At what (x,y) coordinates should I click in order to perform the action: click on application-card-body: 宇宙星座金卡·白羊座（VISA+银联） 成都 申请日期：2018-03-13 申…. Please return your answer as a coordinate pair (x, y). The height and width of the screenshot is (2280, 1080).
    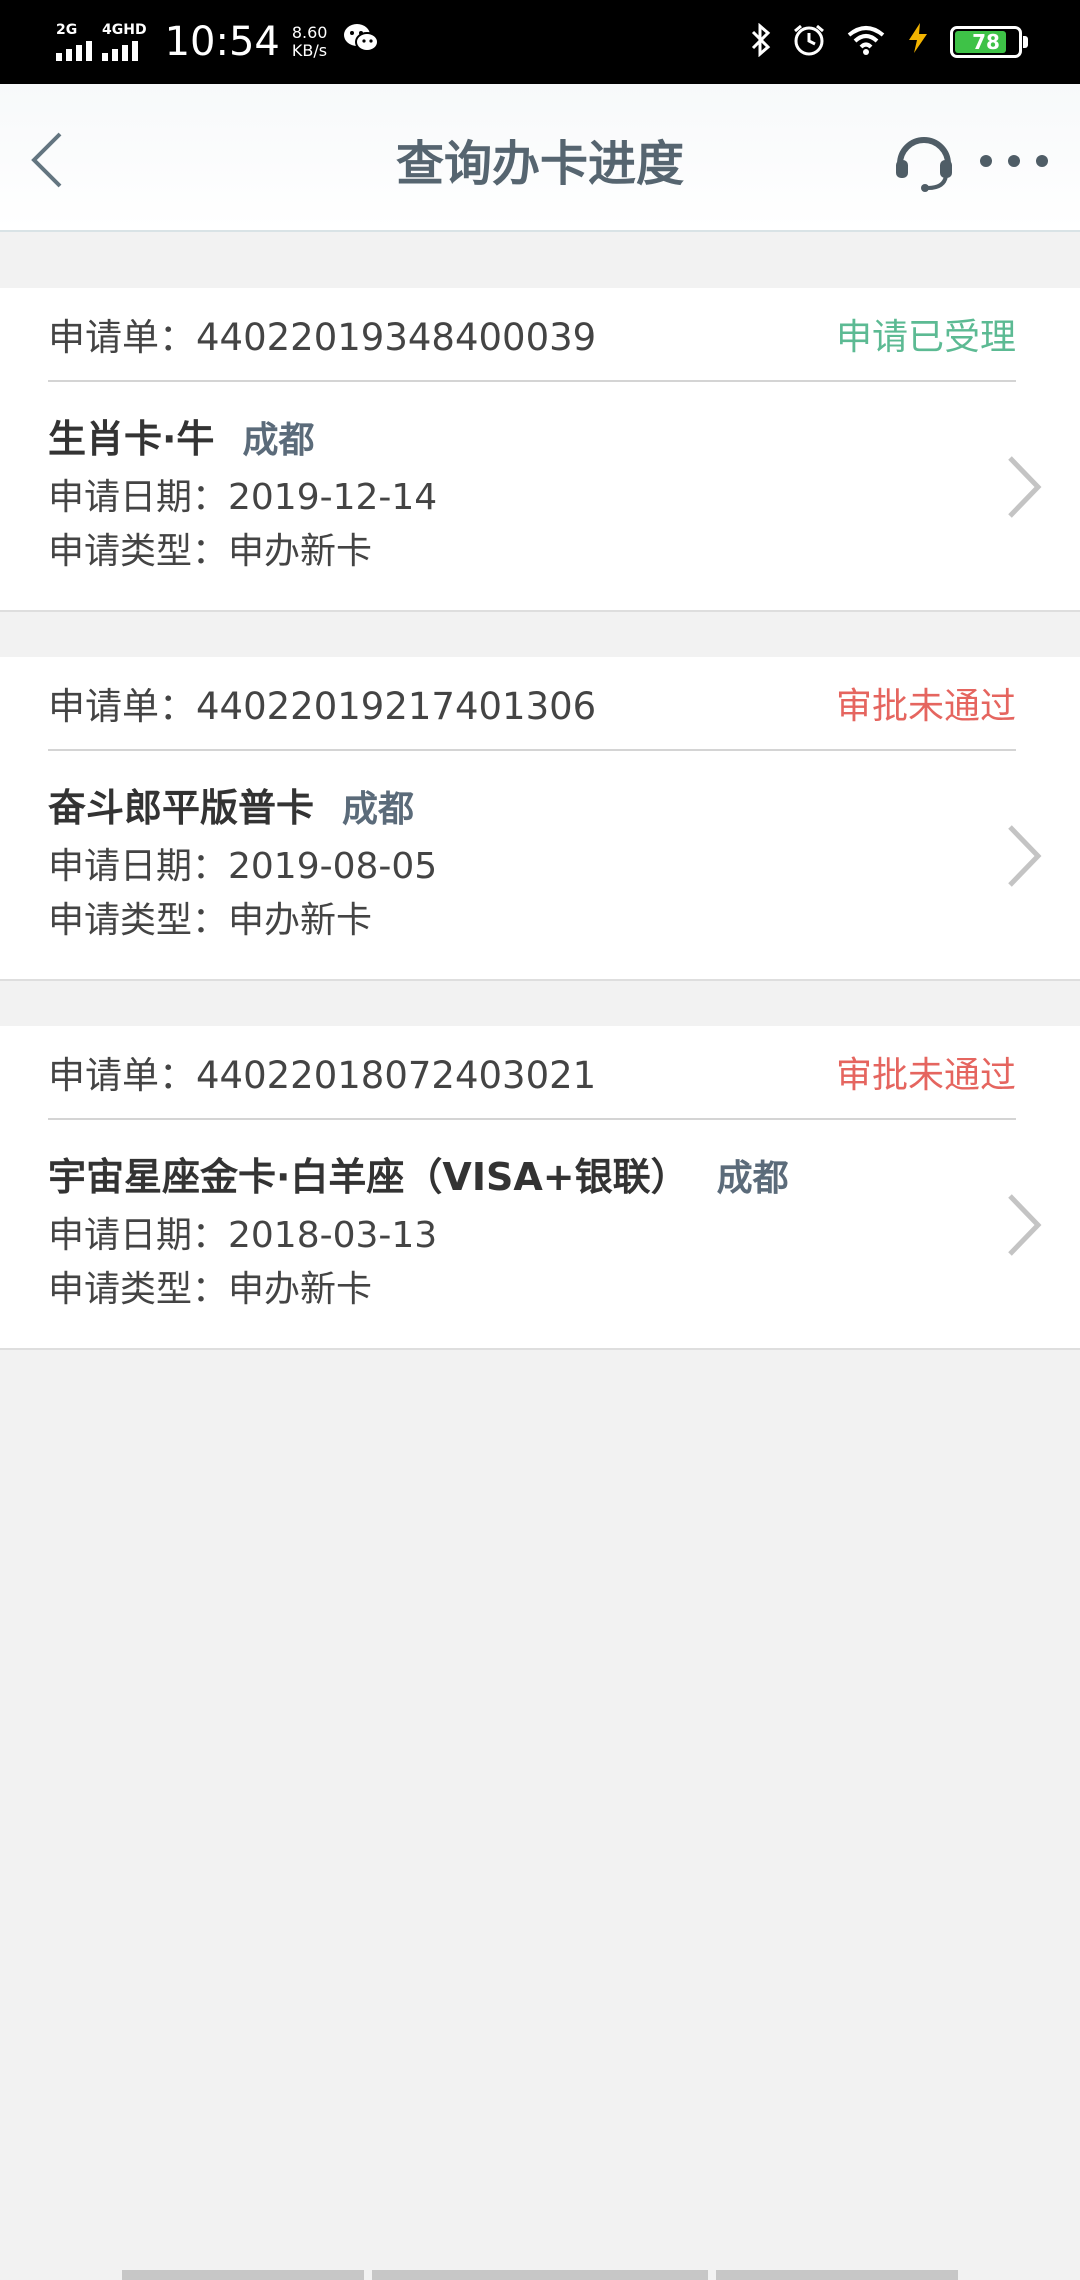
    Looking at the image, I should click on (564, 1233).